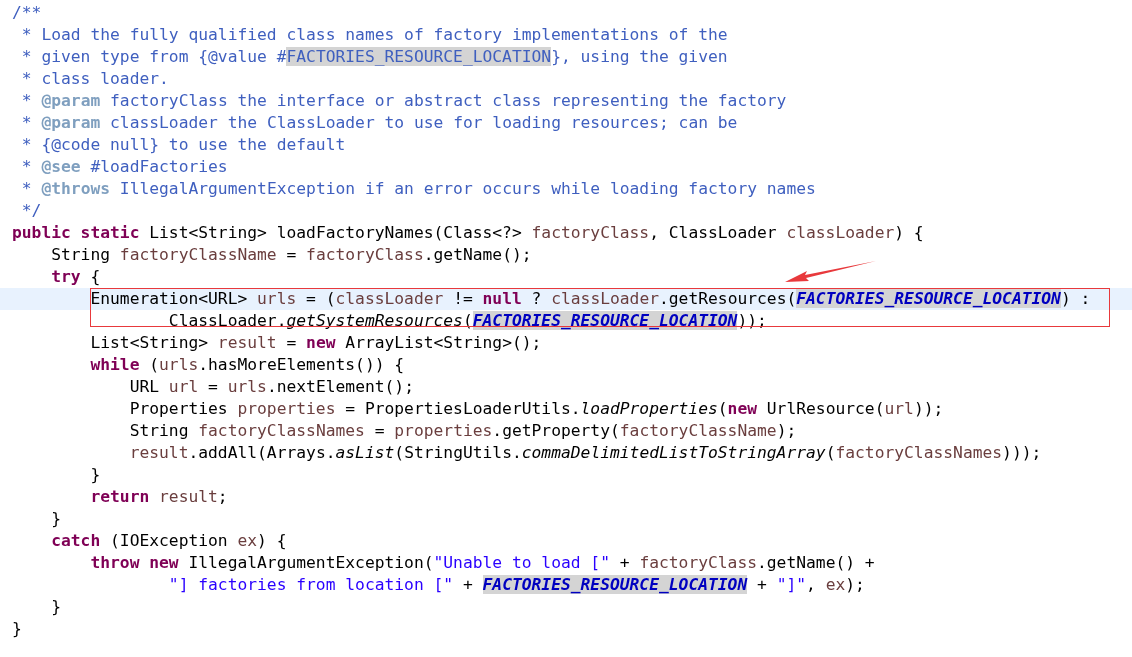  Describe the element at coordinates (516, 585) in the screenshot. I see `code-line: "] factories from location [" + FACTORIES_RESOURCE_LOCATION + "]", ex);` at that location.